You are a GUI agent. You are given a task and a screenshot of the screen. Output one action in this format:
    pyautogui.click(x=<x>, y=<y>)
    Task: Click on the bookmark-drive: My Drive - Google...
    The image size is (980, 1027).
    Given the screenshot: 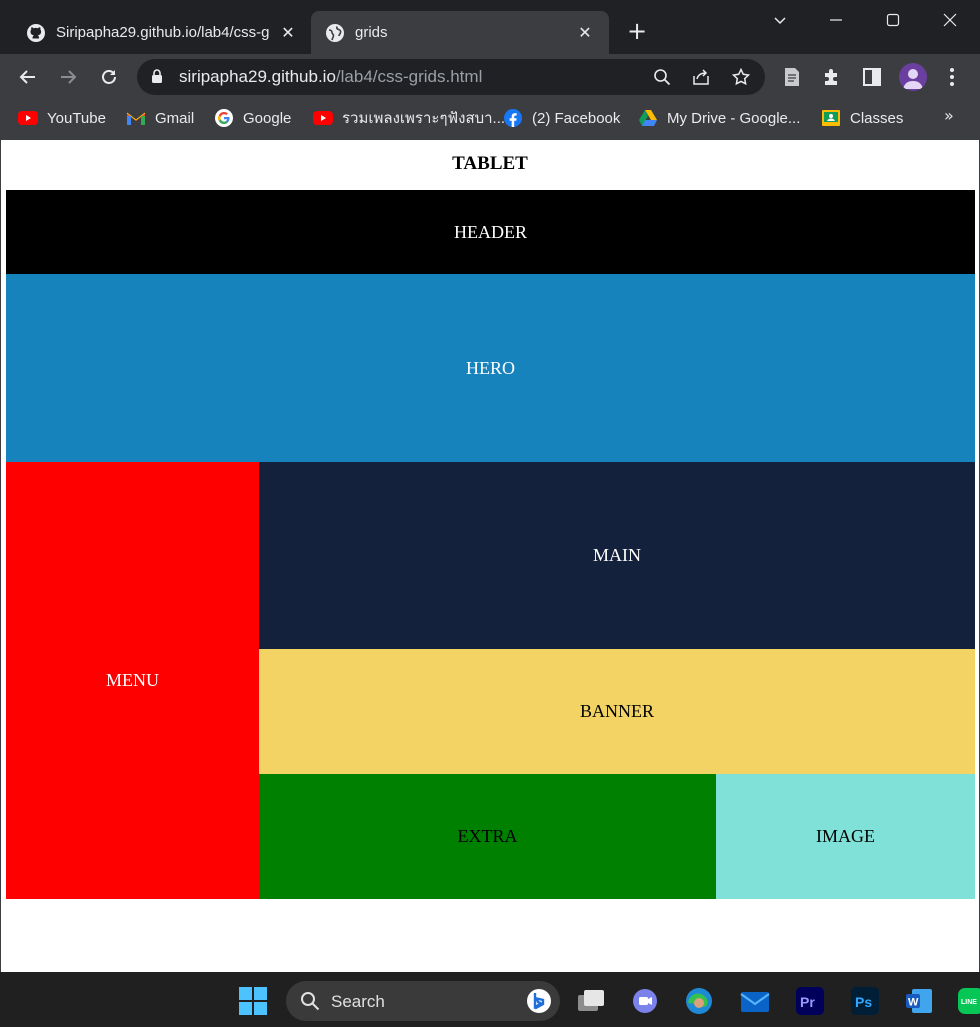 What is the action you would take?
    pyautogui.click(x=719, y=118)
    